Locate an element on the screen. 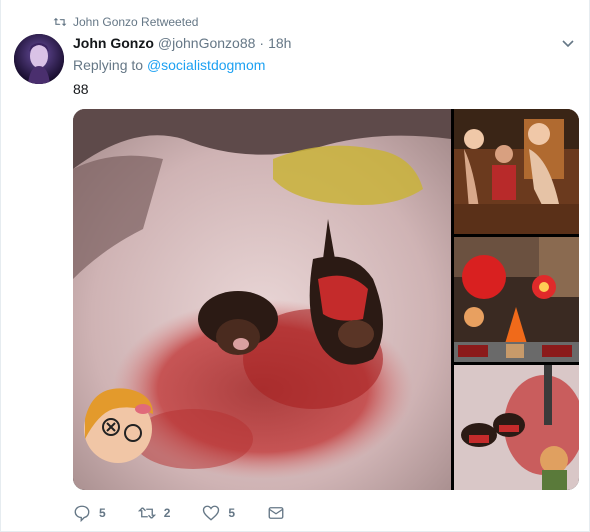 Image resolution: width=590 pixels, height=532 pixels. mention-link: @socialistdogmom is located at coordinates (206, 65).